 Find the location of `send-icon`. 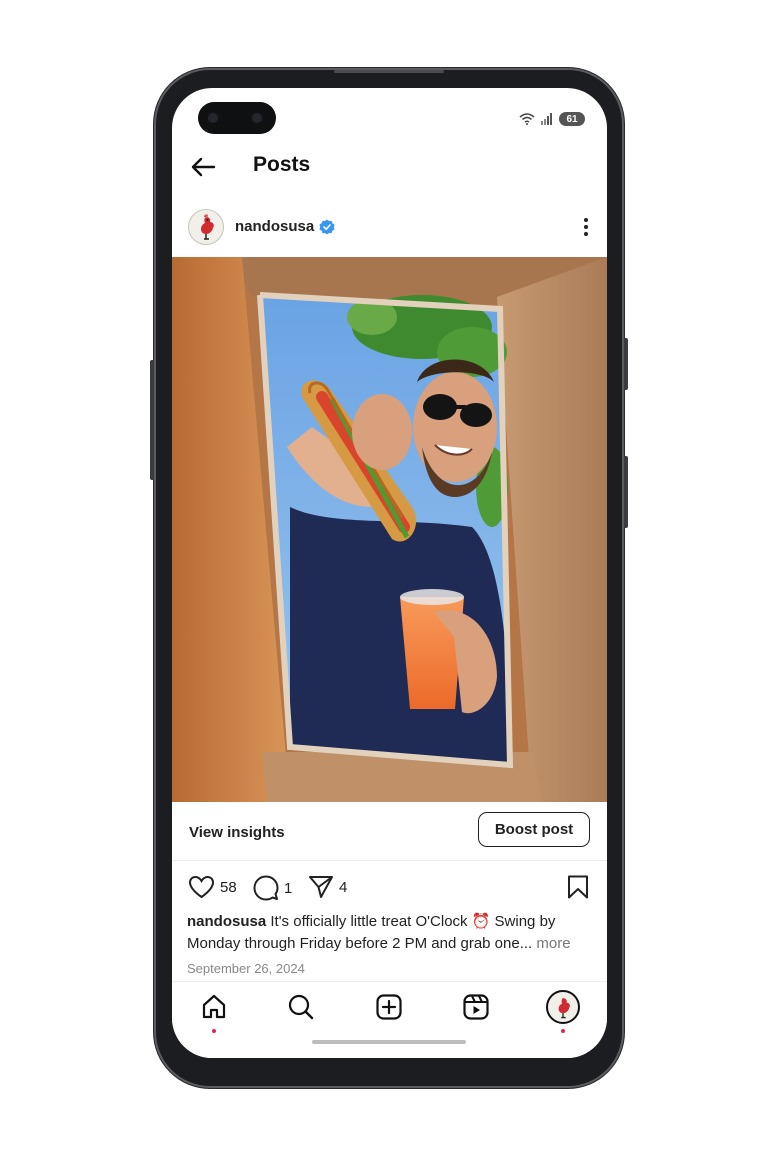

send-icon is located at coordinates (321, 887).